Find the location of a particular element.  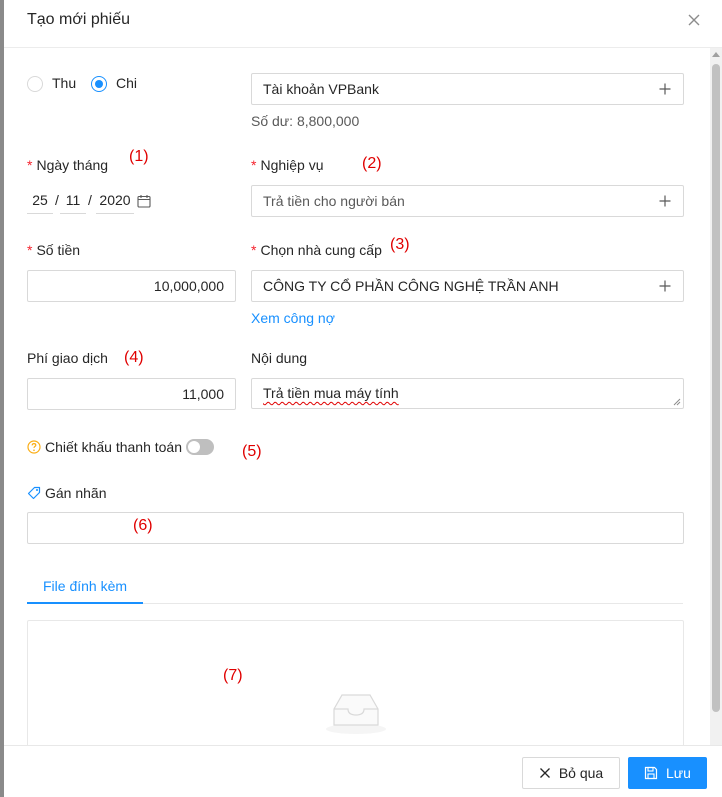

tab-attachments: File đính kèm is located at coordinates (85, 586).